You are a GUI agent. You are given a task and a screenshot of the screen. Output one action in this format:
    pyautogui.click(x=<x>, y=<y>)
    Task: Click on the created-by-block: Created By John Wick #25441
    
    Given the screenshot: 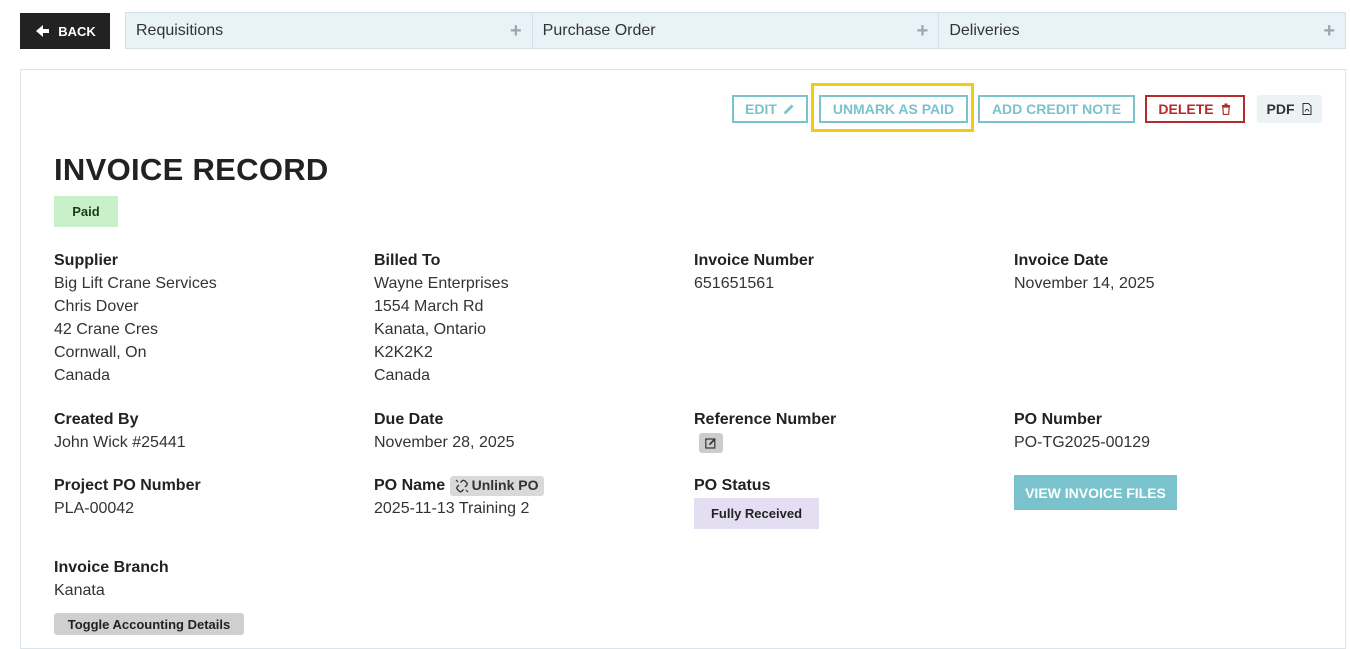 What is the action you would take?
    pyautogui.click(x=120, y=431)
    